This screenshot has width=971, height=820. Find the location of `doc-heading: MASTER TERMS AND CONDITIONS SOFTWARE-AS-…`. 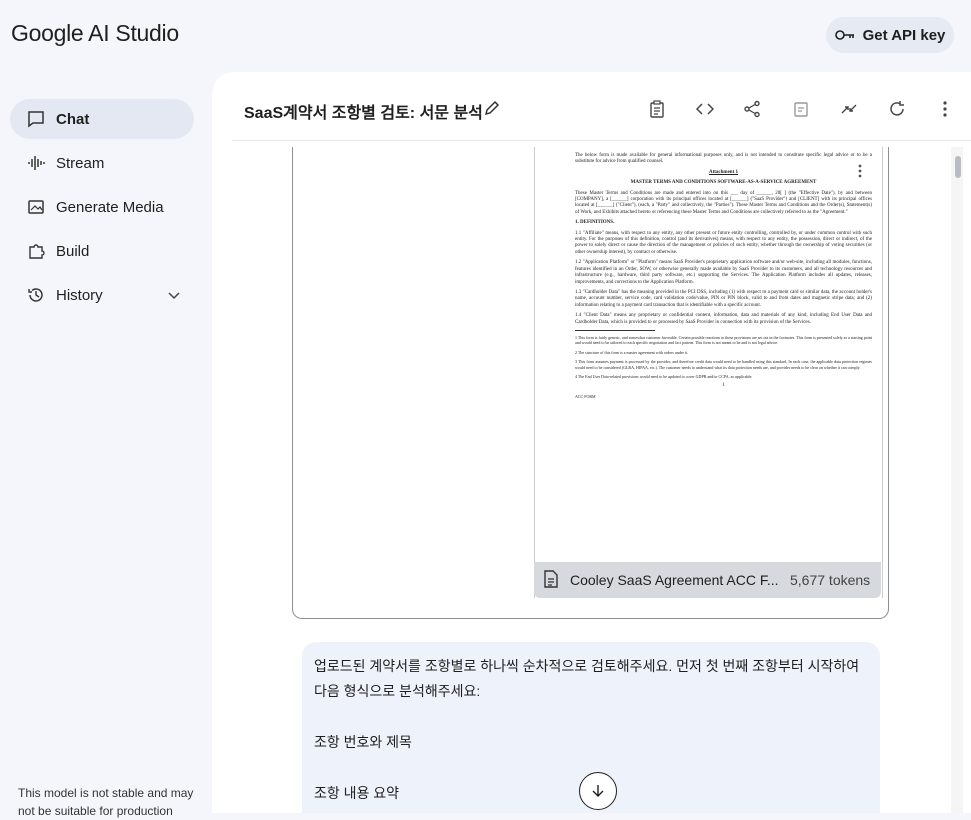

doc-heading: MASTER TERMS AND CONDITIONS SOFTWARE-AS-… is located at coordinates (723, 183).